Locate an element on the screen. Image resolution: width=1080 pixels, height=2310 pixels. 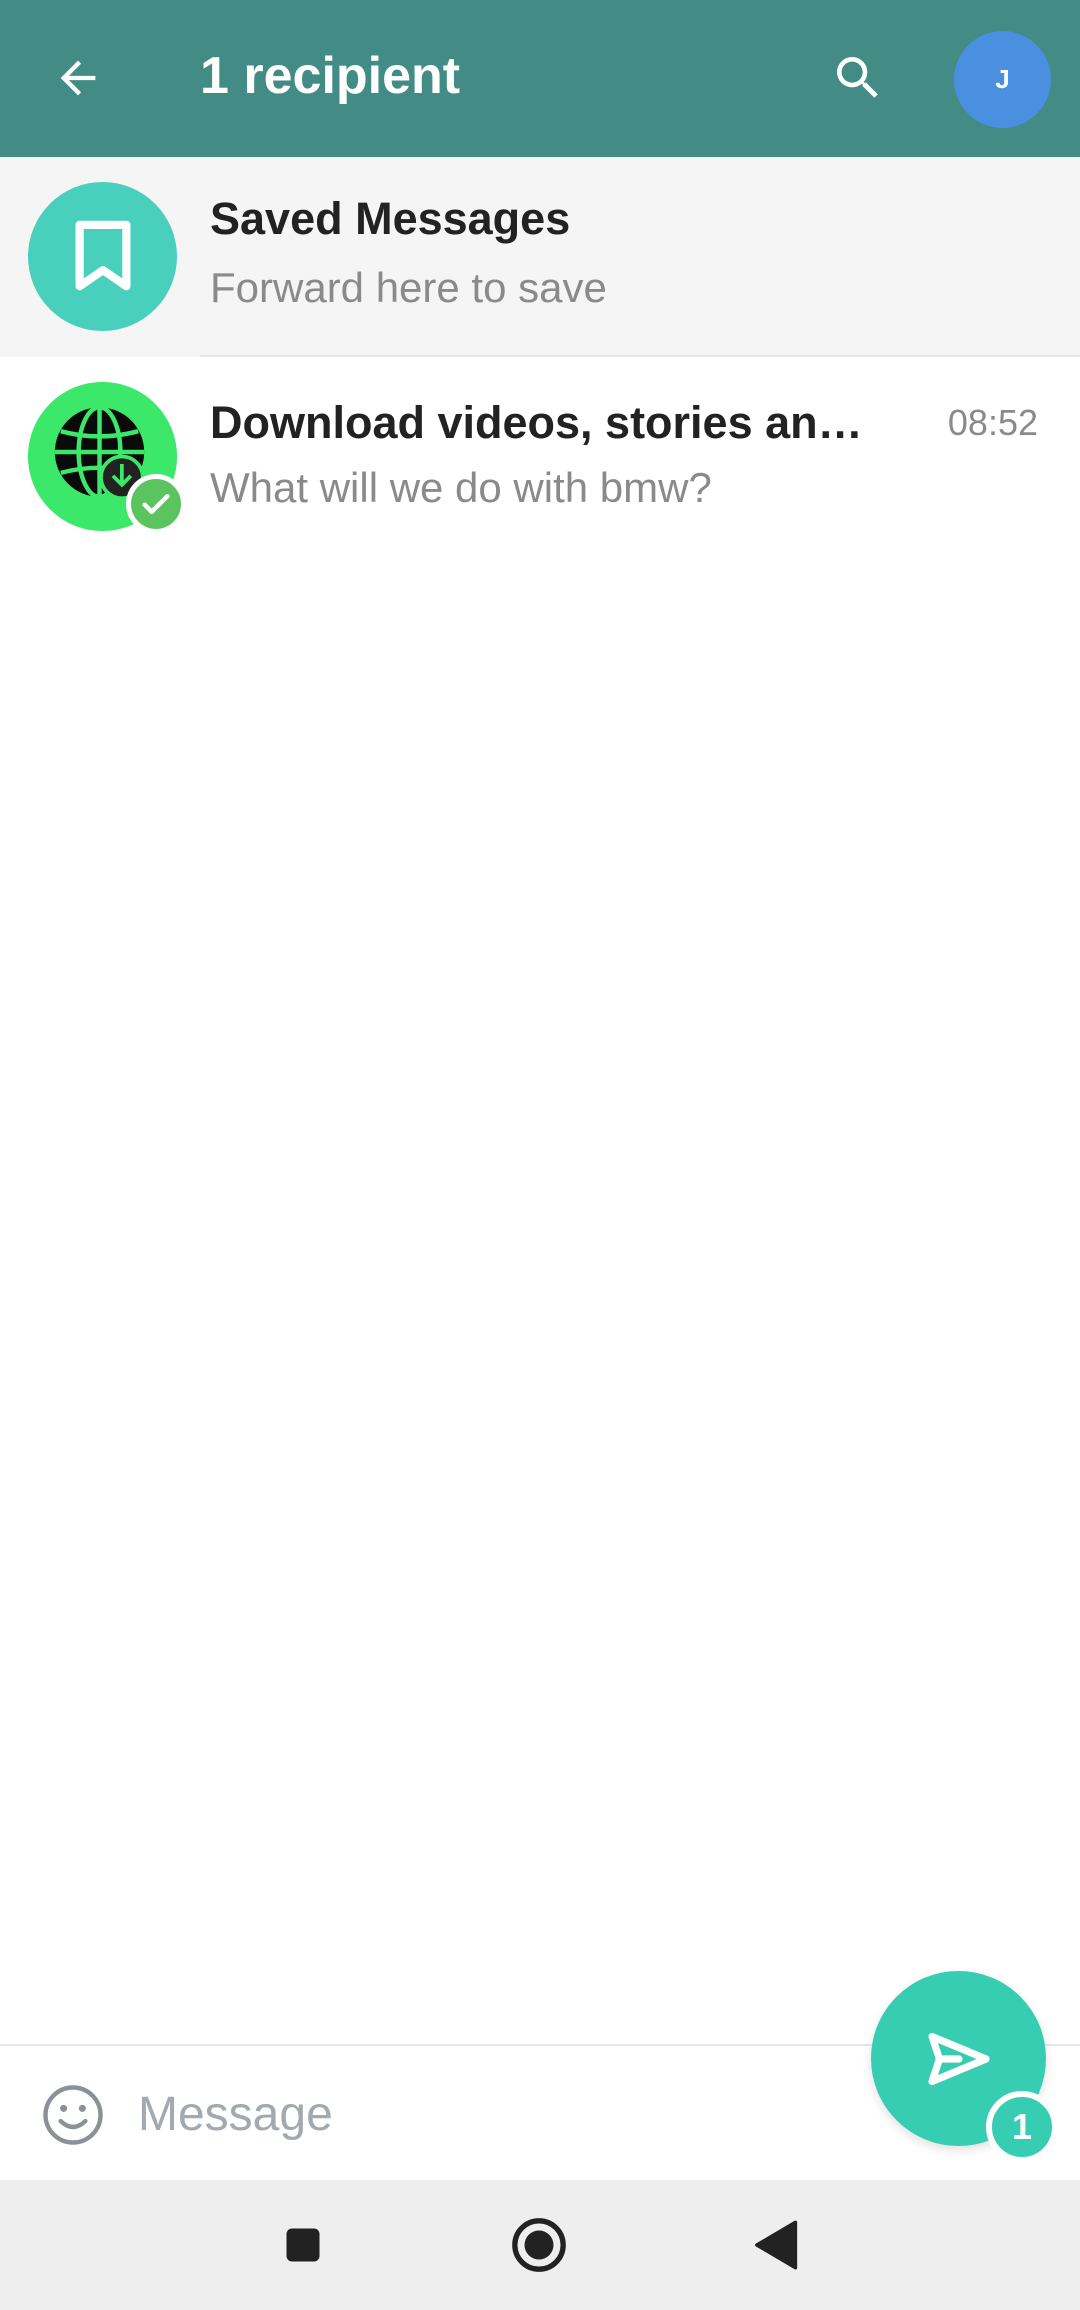
search-button is located at coordinates (858, 78).